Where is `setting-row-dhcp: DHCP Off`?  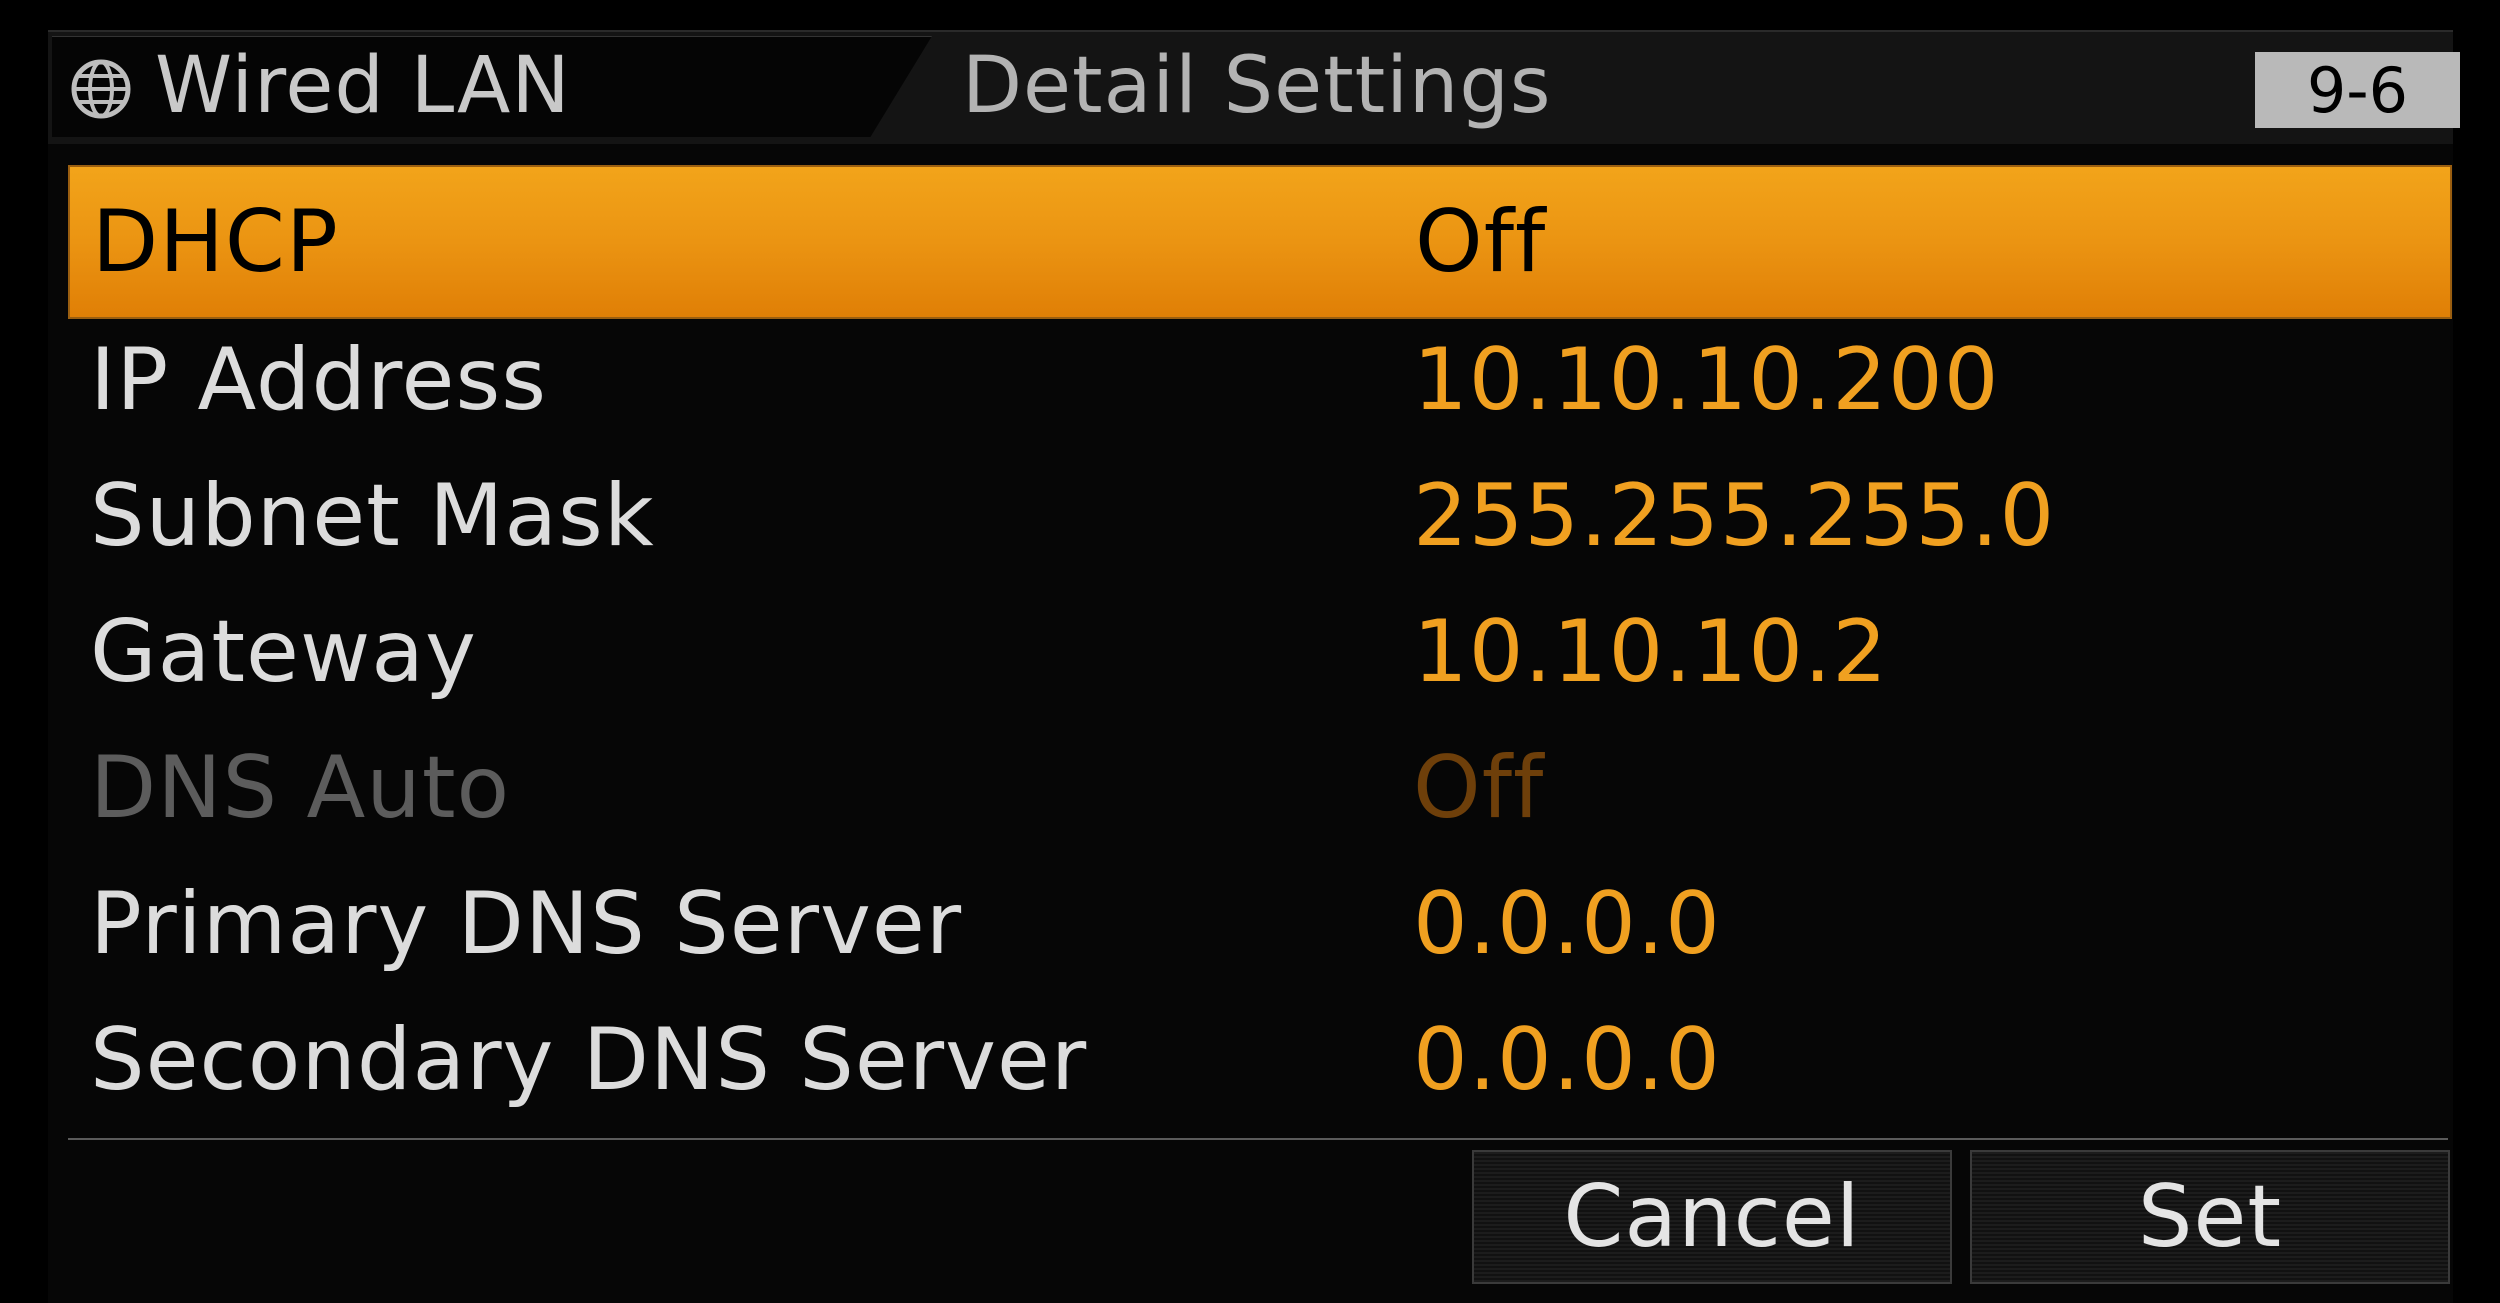 setting-row-dhcp: DHCP Off is located at coordinates (1260, 242).